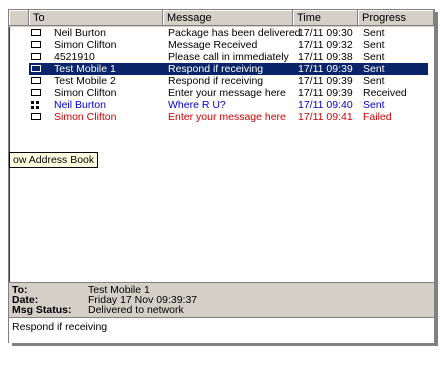 The height and width of the screenshot is (371, 440). I want to click on message-body-area: Respond if receiving, so click(221, 330).